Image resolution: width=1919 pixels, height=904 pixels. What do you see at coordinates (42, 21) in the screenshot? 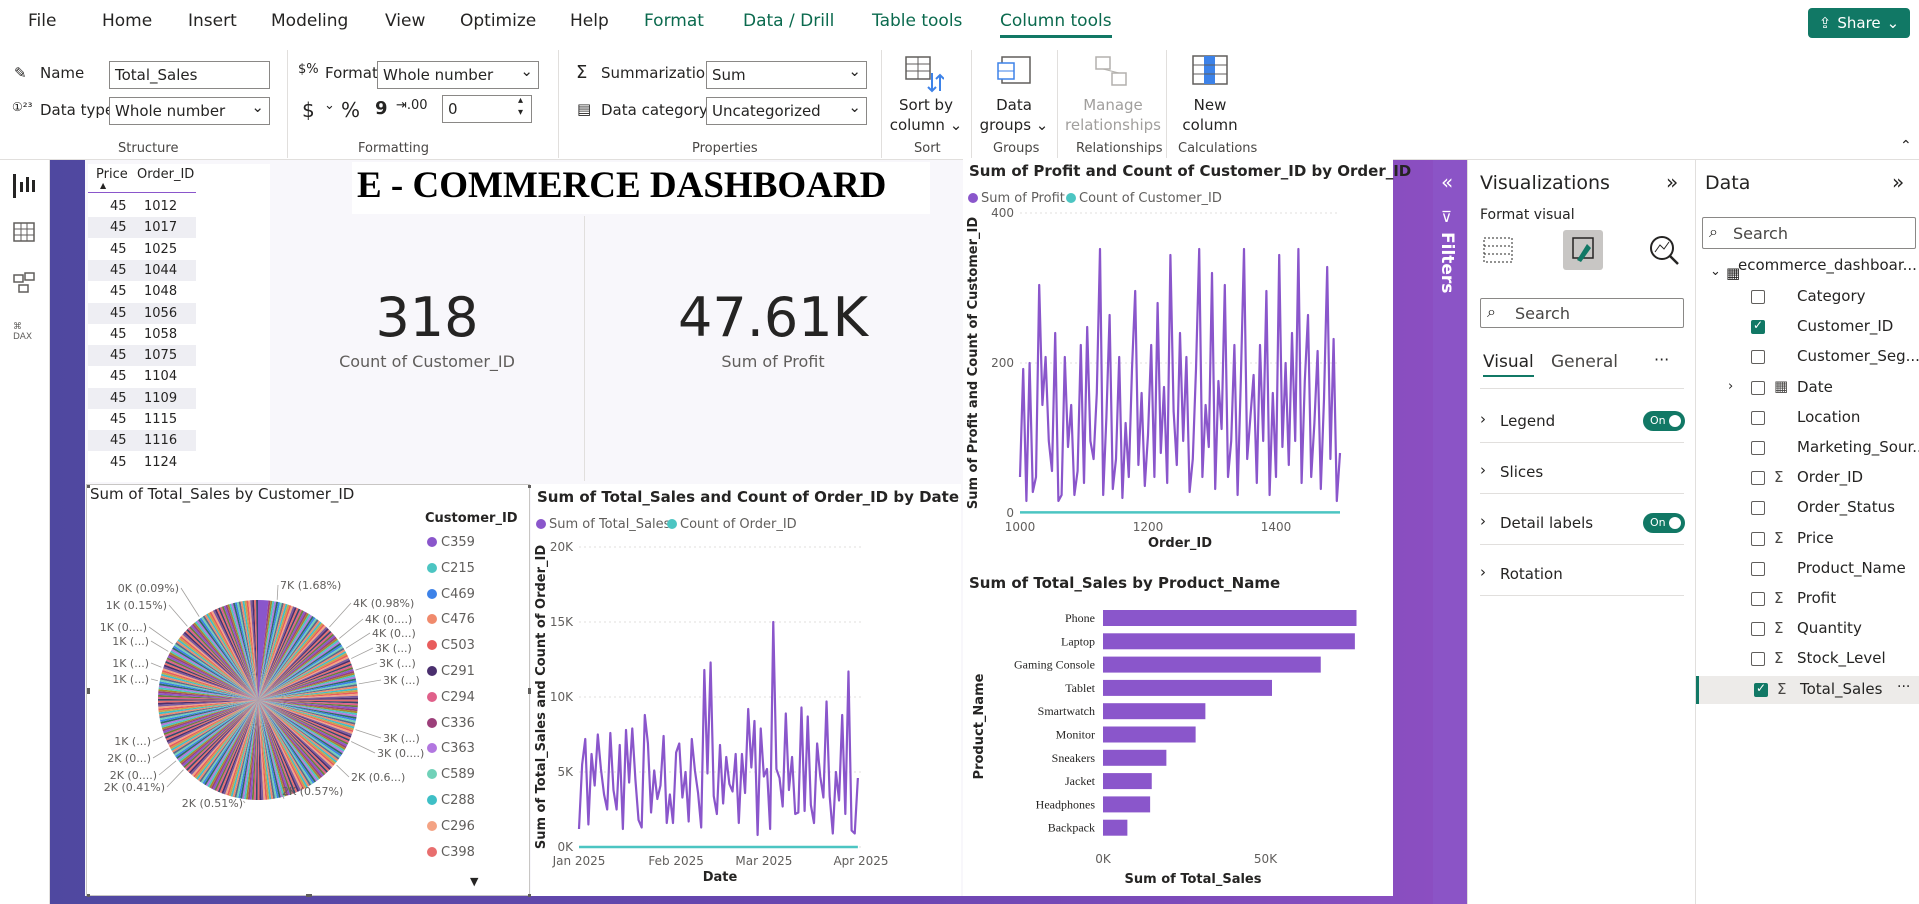
I see `menu-file: File` at bounding box center [42, 21].